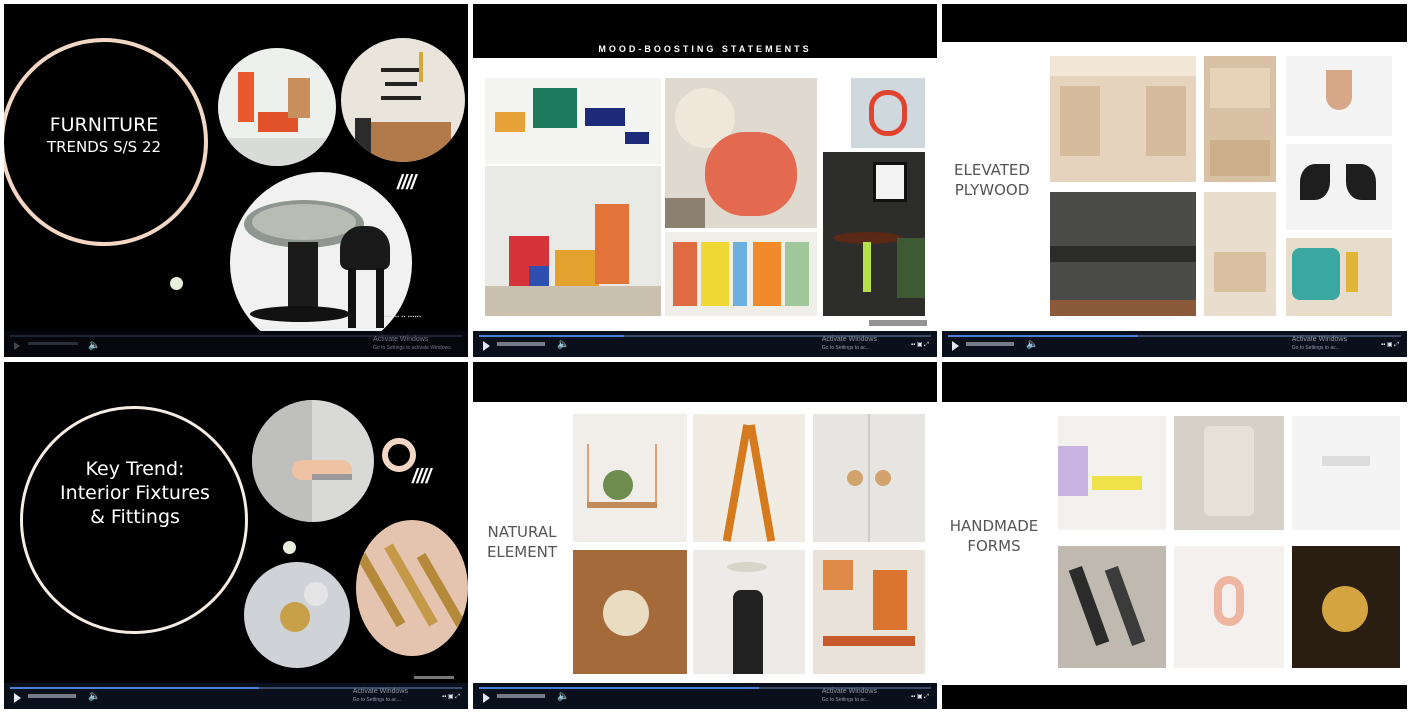  I want to click on stone-texture-photo, so click(1229, 473).